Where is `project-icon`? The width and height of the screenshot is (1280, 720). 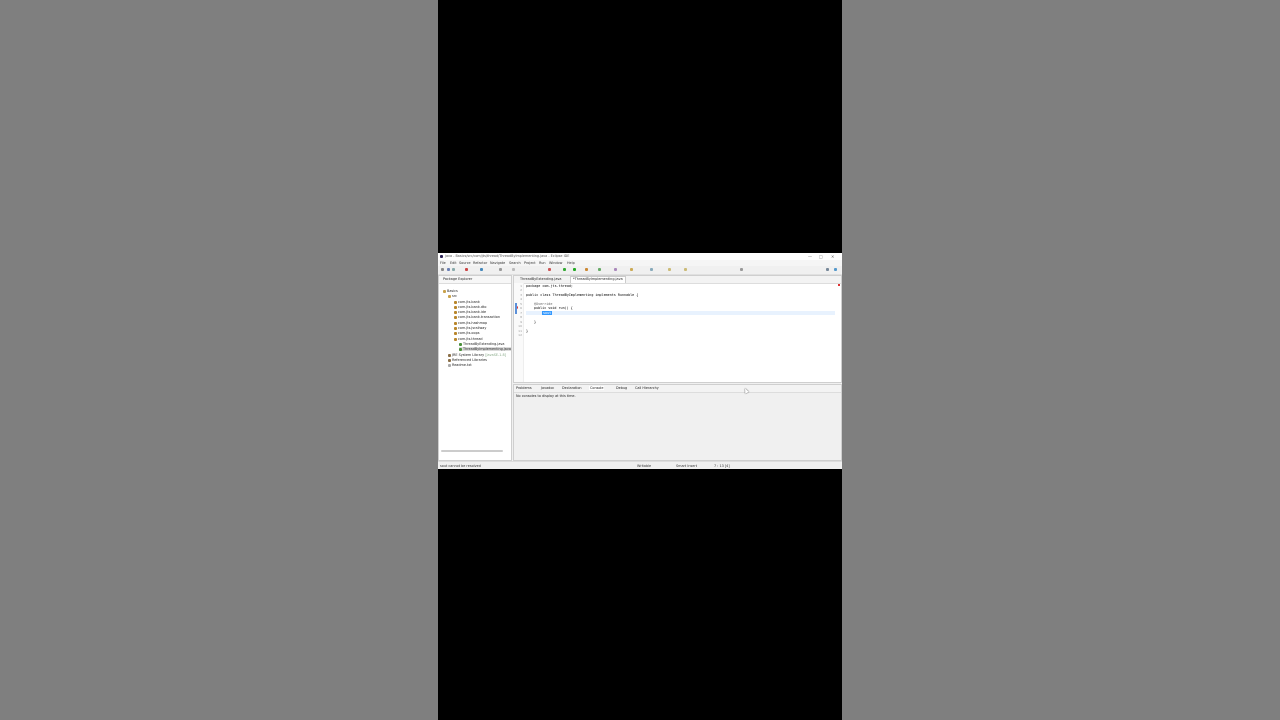 project-icon is located at coordinates (444, 291).